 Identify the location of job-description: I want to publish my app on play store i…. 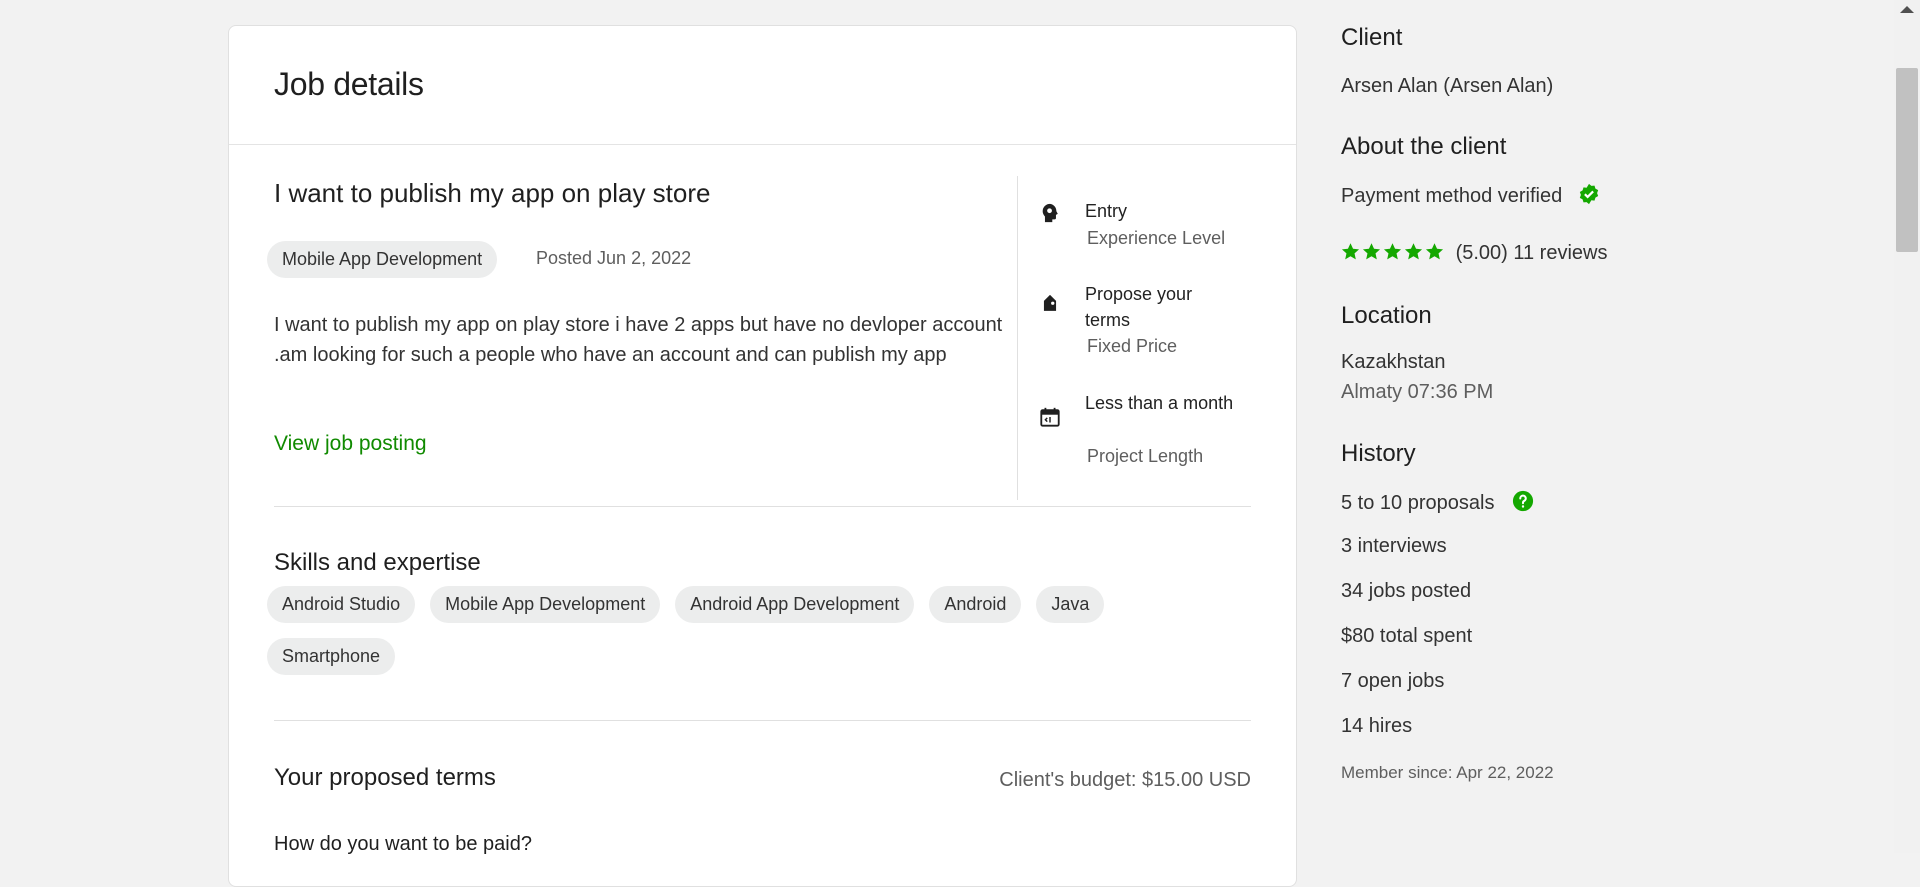
(638, 340).